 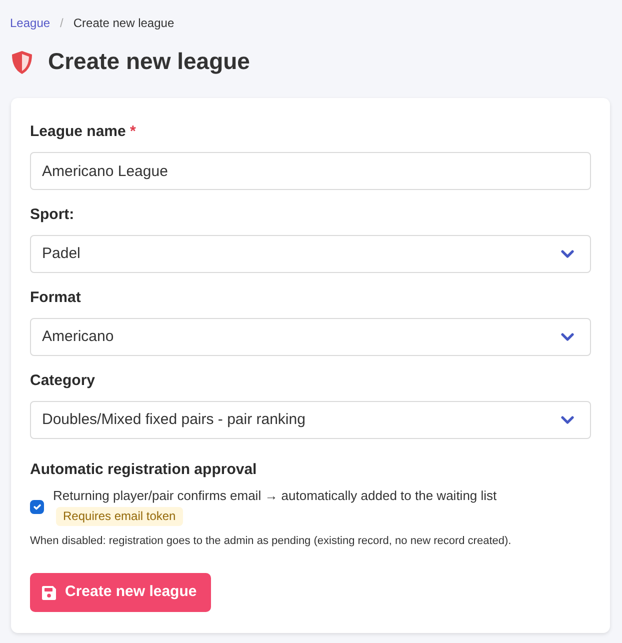 What do you see at coordinates (22, 62) in the screenshot?
I see `shield-icon` at bounding box center [22, 62].